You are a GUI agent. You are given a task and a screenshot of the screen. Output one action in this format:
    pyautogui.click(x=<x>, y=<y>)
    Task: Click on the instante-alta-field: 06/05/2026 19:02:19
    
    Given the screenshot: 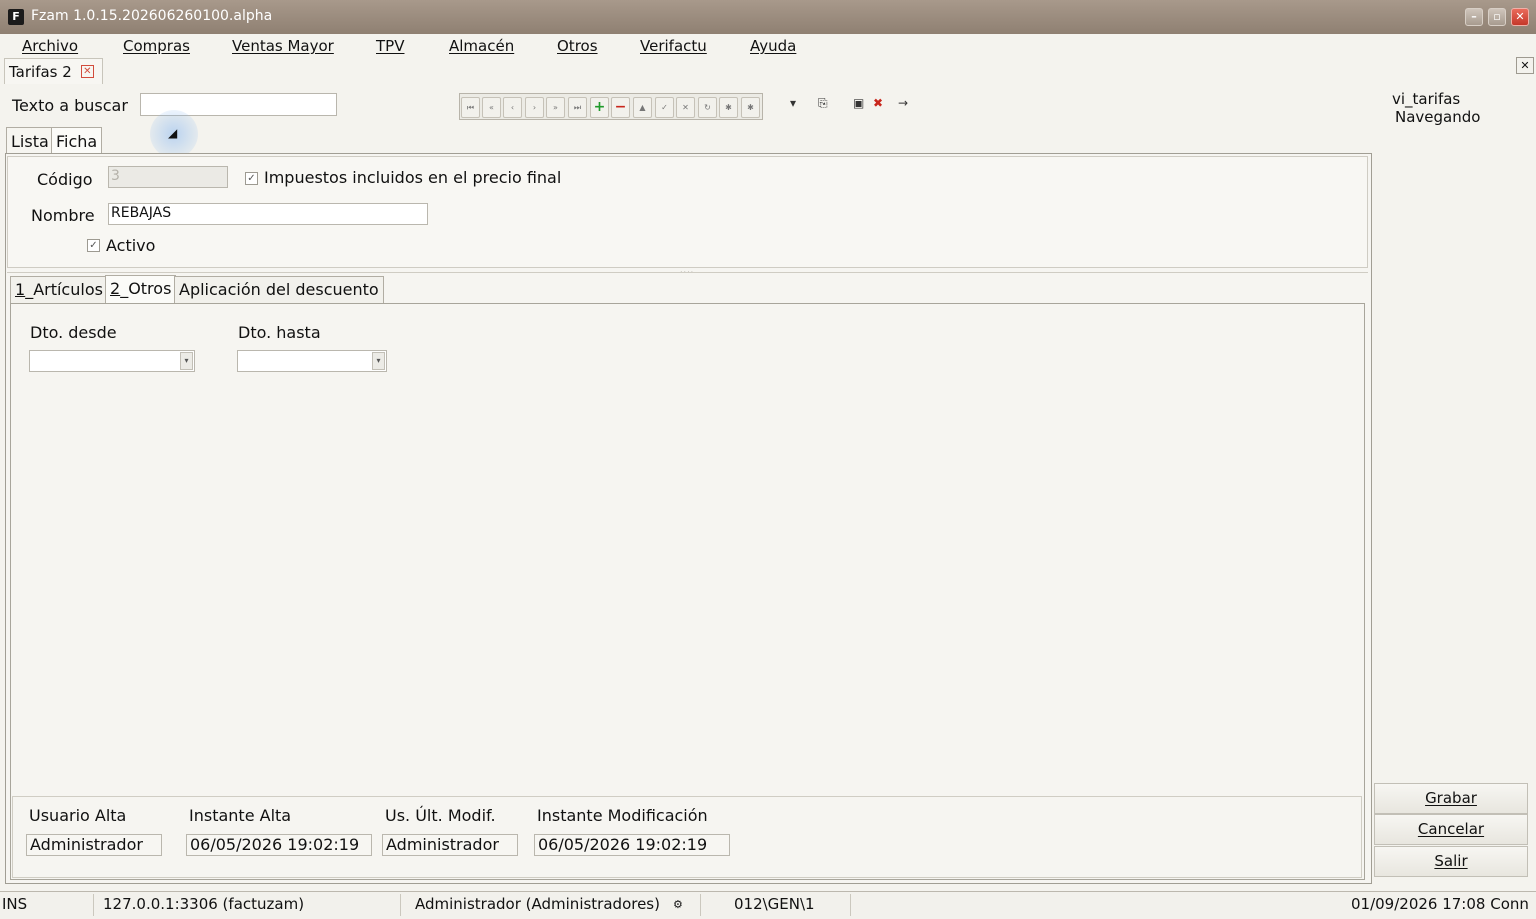 What is the action you would take?
    pyautogui.click(x=279, y=845)
    